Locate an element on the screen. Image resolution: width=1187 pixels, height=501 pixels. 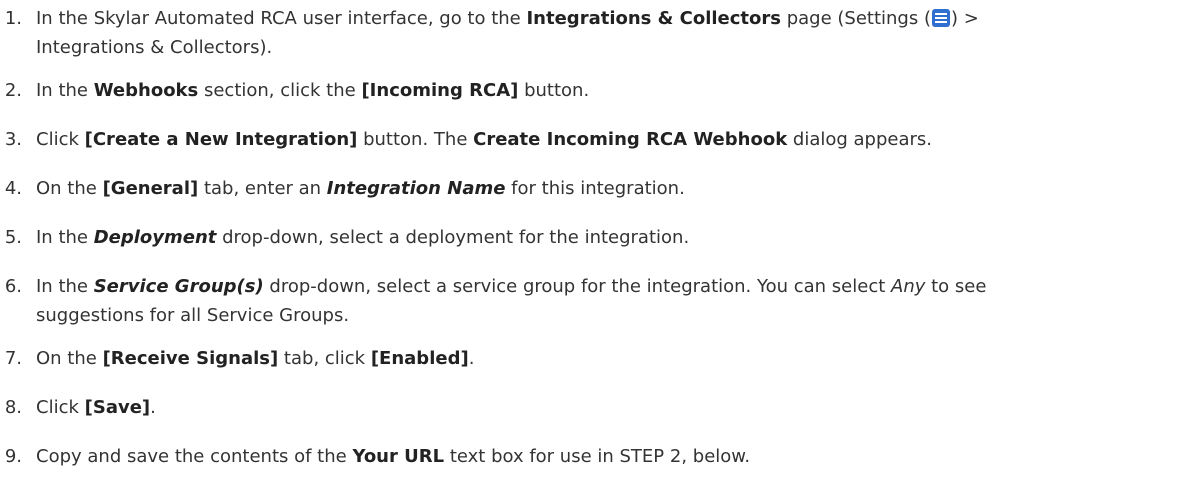
tab-name: [Receive Signals] is located at coordinates (190, 358).